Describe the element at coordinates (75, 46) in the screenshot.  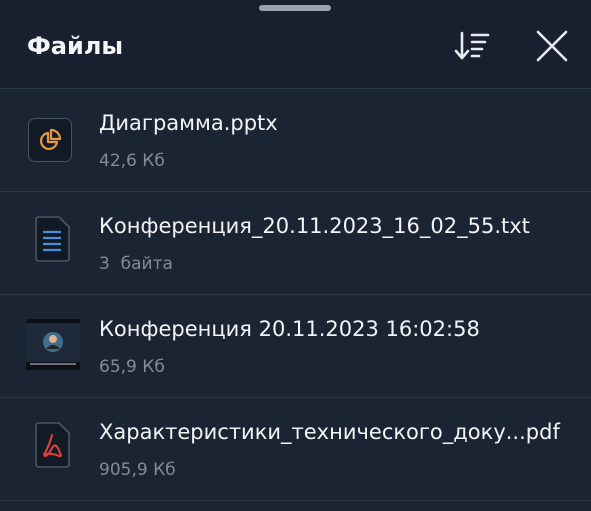
I see `page-title: Файлы` at that location.